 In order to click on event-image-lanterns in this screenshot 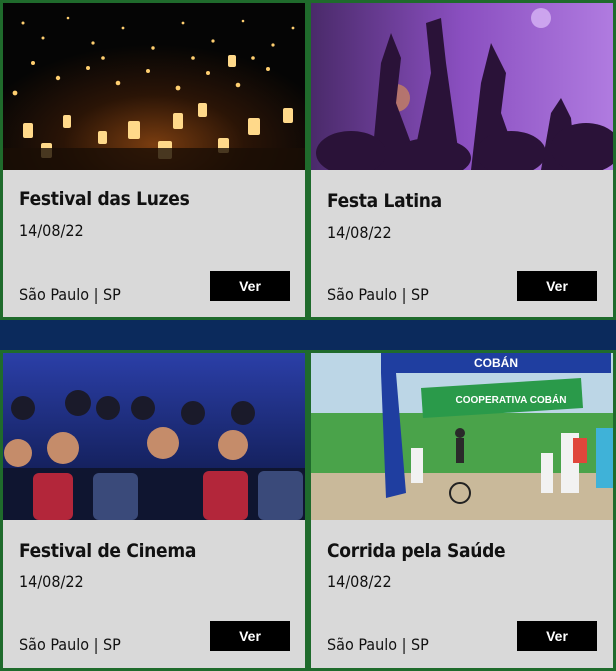, I will do `click(154, 86)`.